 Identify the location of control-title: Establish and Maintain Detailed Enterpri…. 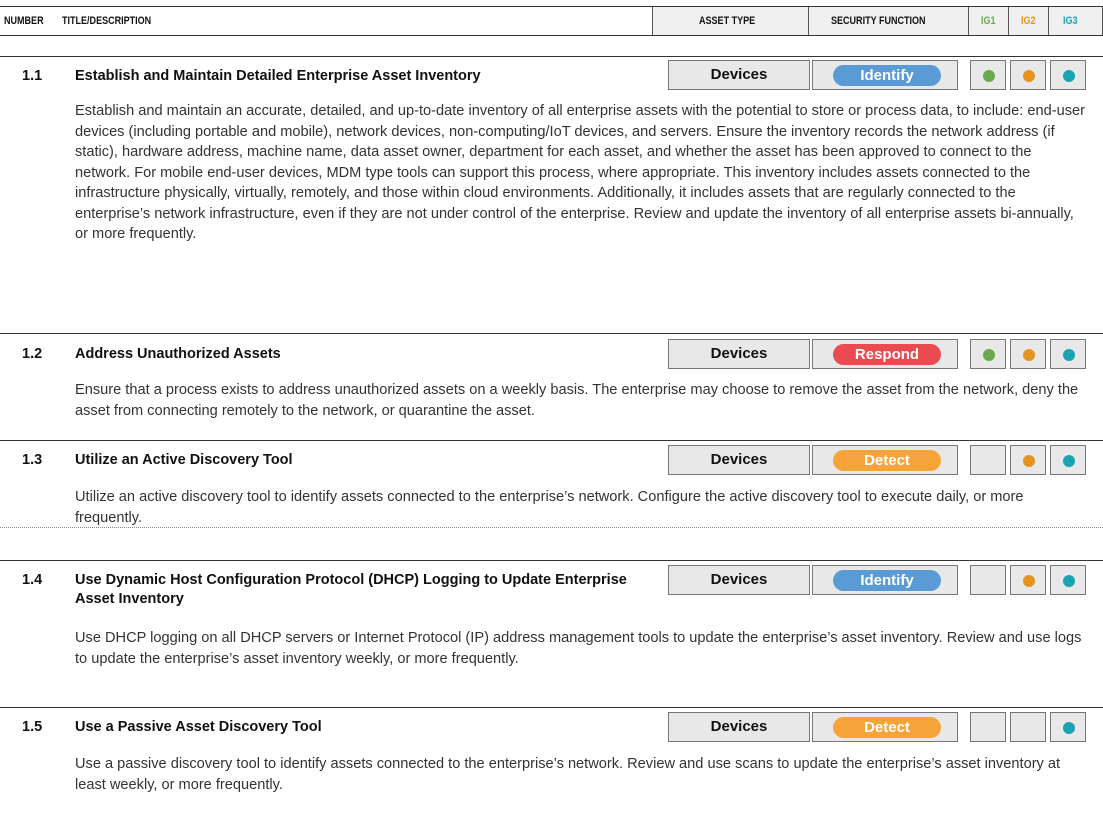
(278, 76).